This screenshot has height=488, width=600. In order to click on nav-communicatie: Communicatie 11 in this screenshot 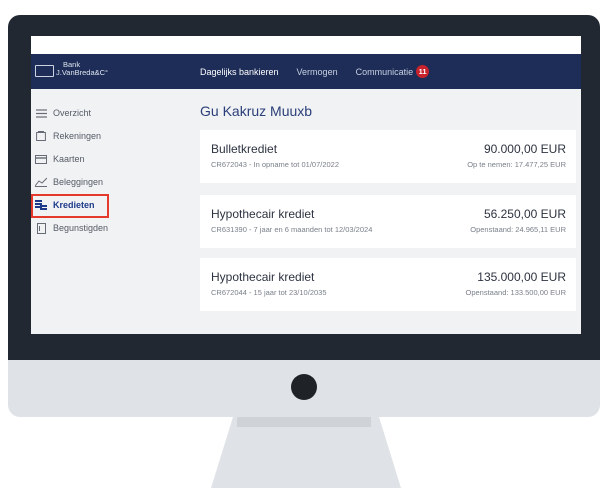, I will do `click(393, 71)`.